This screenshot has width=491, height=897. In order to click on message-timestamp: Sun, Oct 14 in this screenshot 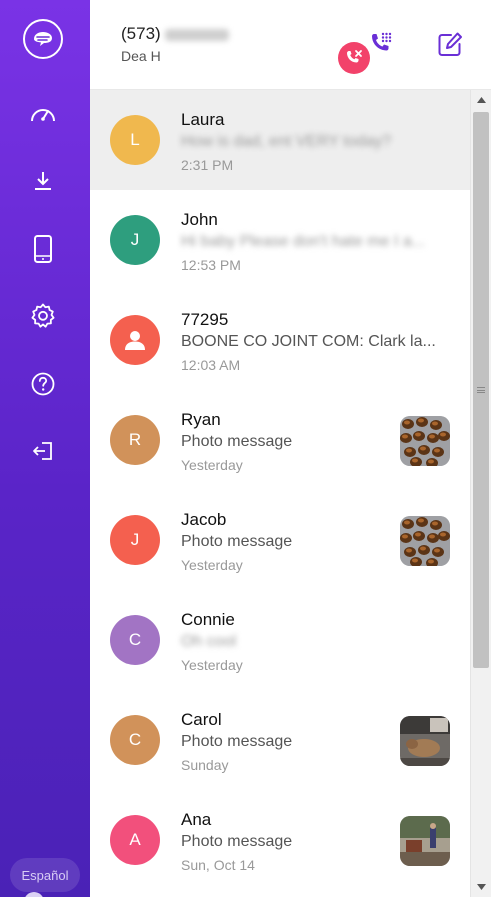, I will do `click(218, 865)`.